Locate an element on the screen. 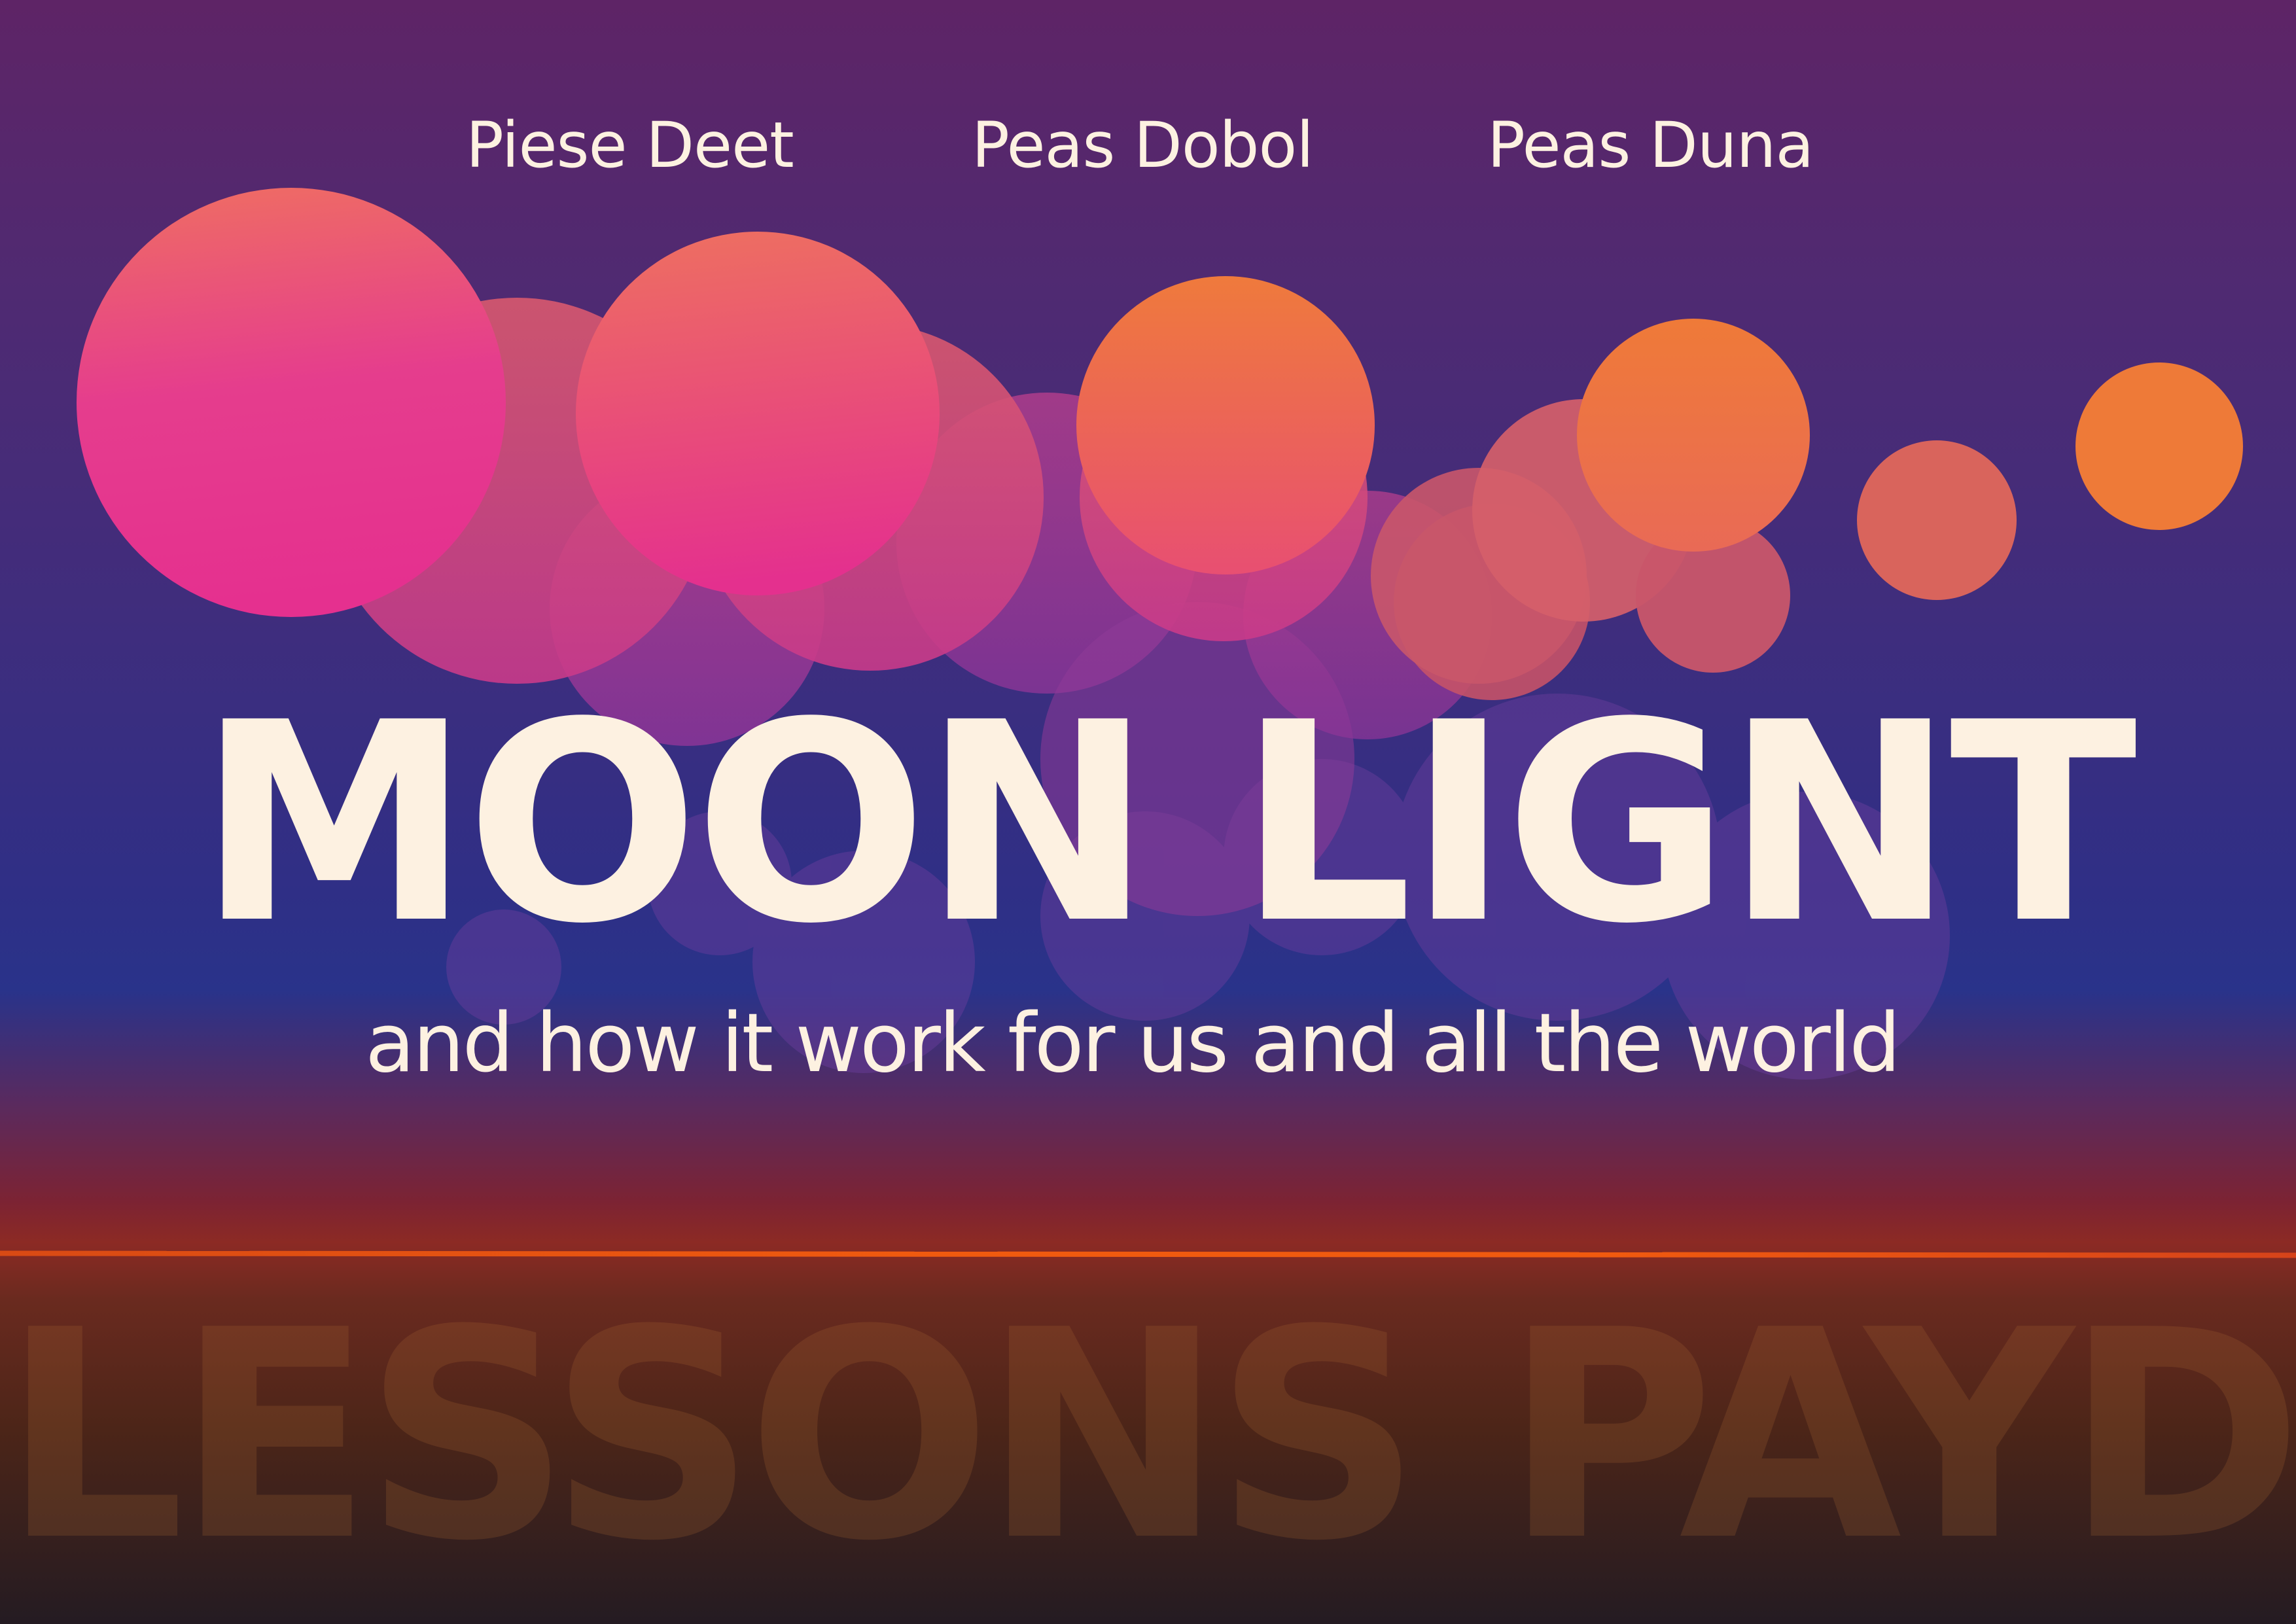 Image resolution: width=2296 pixels, height=1624 pixels. author-name: Peas Duna is located at coordinates (1650, 145).